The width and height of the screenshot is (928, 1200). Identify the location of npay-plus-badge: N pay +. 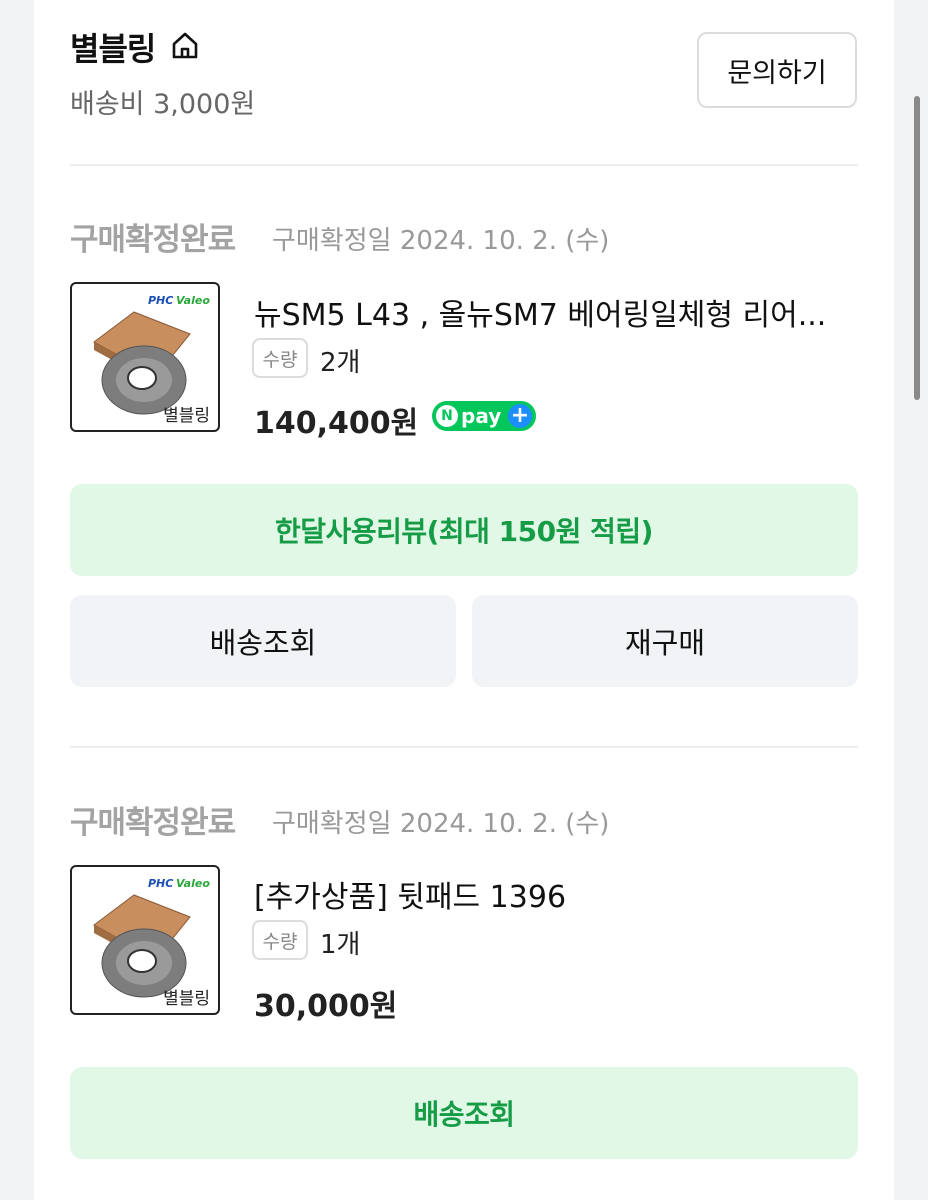
(484, 416).